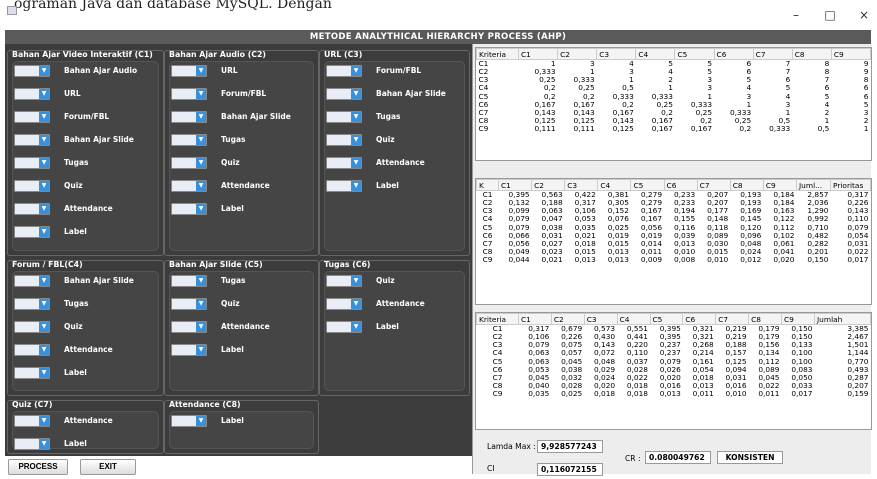 This screenshot has height=479, width=877. What do you see at coordinates (694, 54) in the screenshot?
I see `column-header: C5` at bounding box center [694, 54].